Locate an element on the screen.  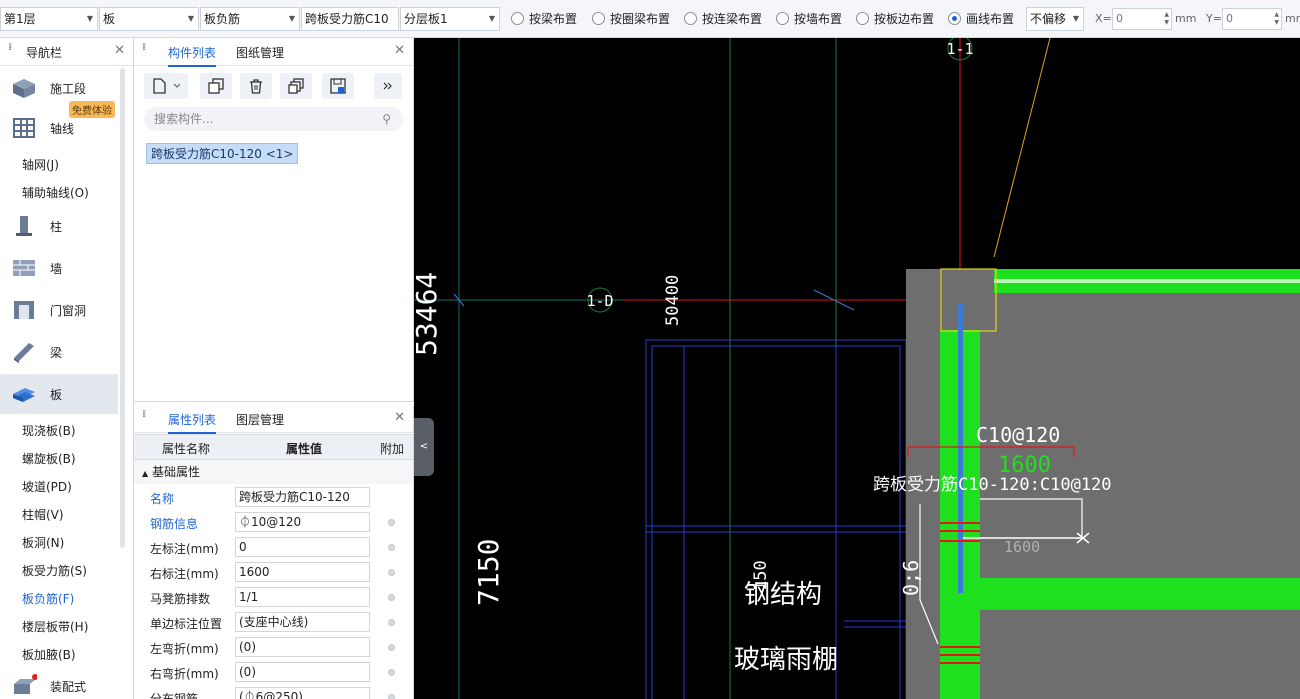
property-value-input: 0 is located at coordinates (302, 547).